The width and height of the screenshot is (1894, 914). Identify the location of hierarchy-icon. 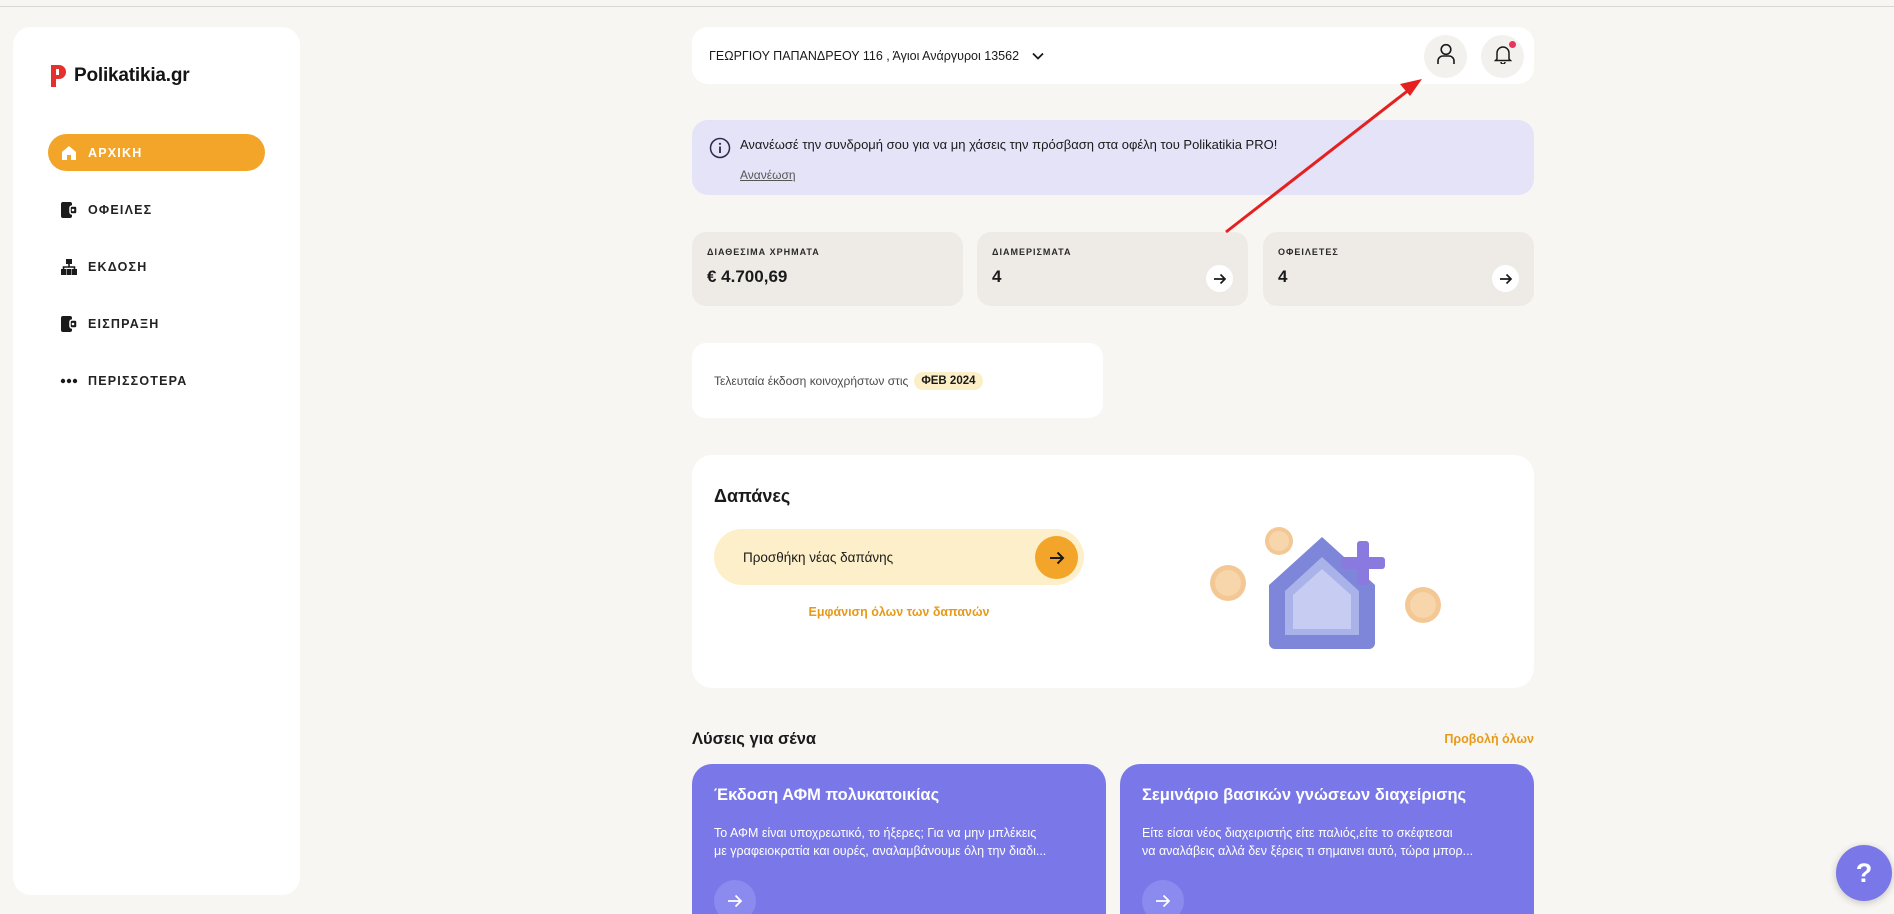
(69, 267).